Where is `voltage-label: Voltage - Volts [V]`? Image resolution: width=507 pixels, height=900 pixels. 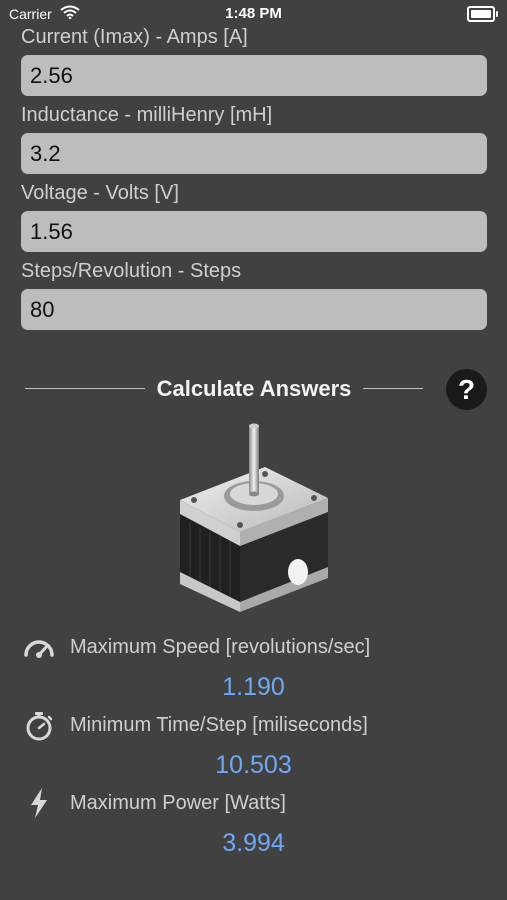
voltage-label: Voltage - Volts [V] is located at coordinates (100, 193).